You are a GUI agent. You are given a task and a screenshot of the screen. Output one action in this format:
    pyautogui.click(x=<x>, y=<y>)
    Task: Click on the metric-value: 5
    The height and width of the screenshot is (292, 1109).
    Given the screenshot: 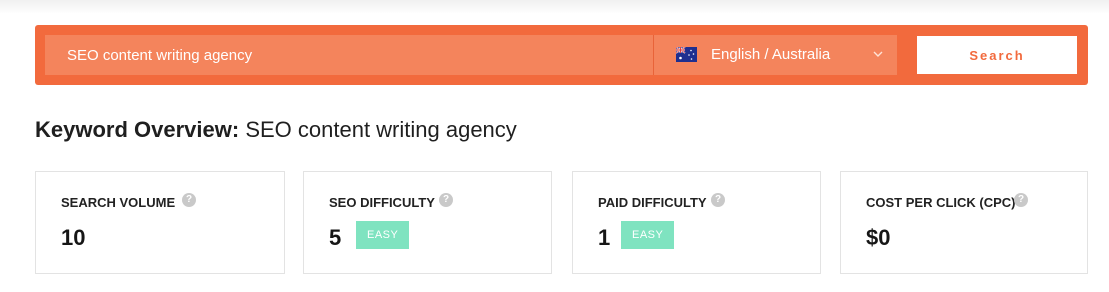 What is the action you would take?
    pyautogui.click(x=335, y=237)
    